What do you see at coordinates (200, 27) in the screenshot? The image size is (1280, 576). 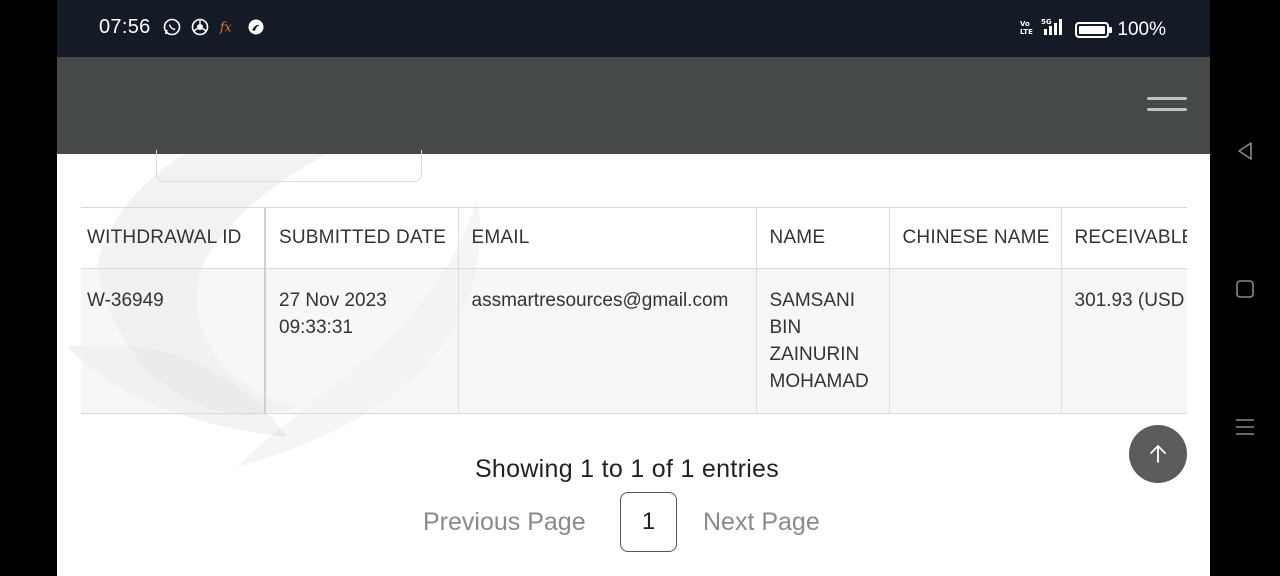 I see `chrome-icon` at bounding box center [200, 27].